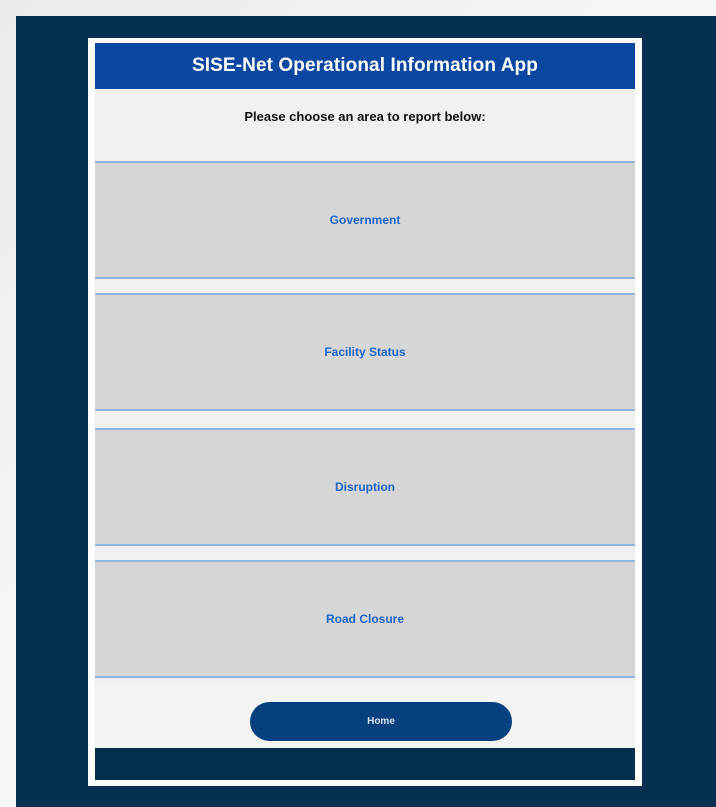 The height and width of the screenshot is (807, 716). I want to click on app-title: SISE-Net Operational Information App, so click(365, 65).